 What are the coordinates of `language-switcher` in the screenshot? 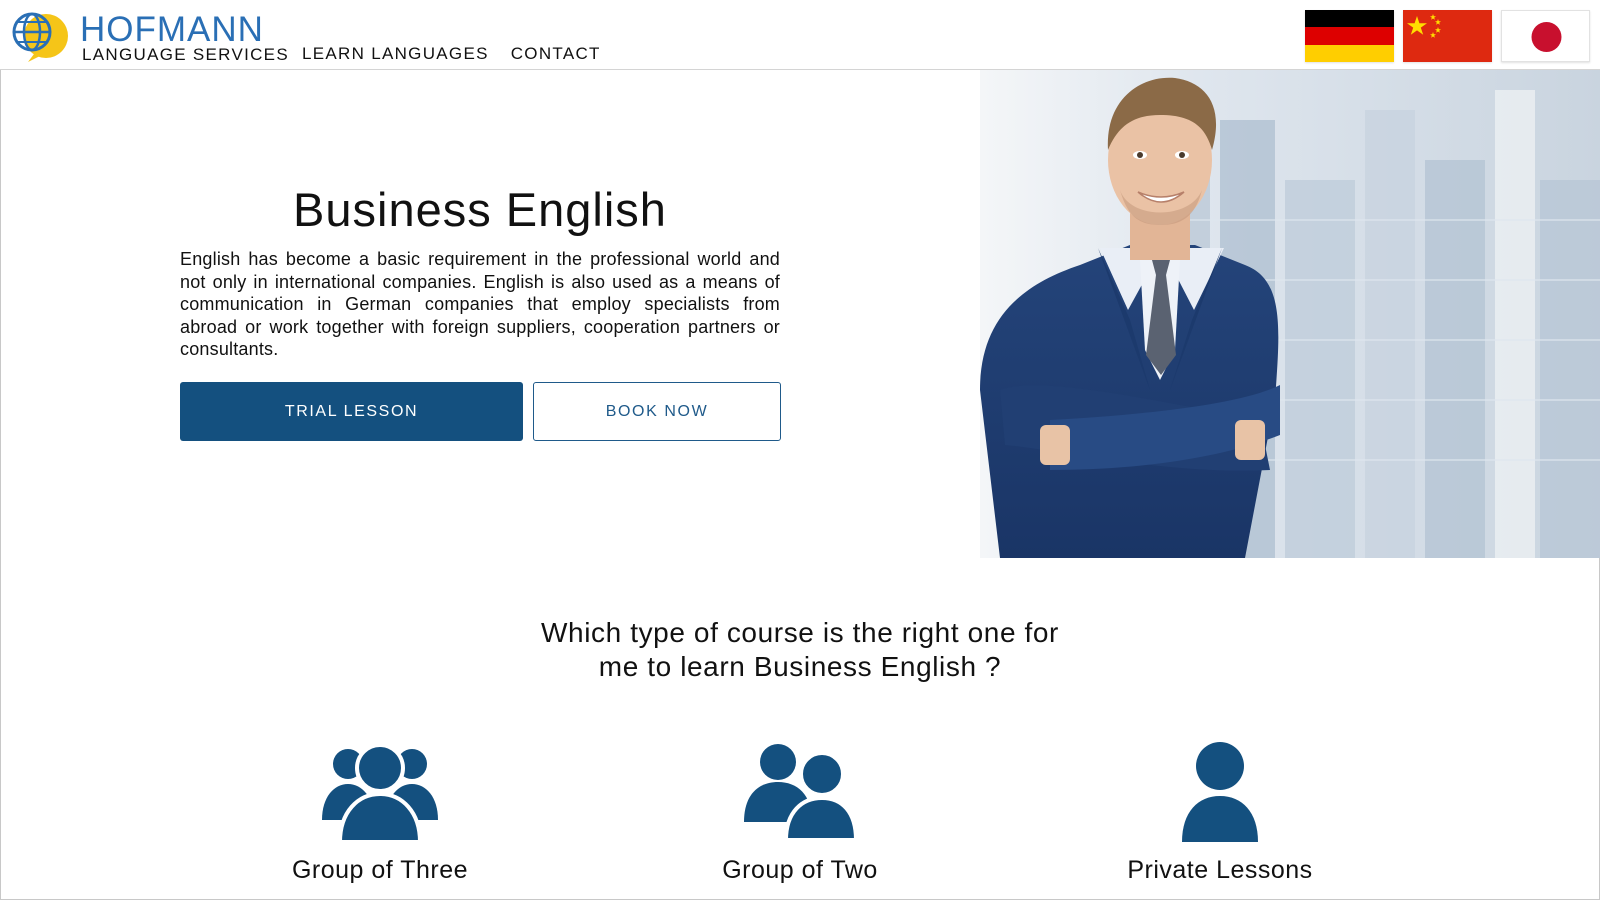 It's located at (1447, 36).